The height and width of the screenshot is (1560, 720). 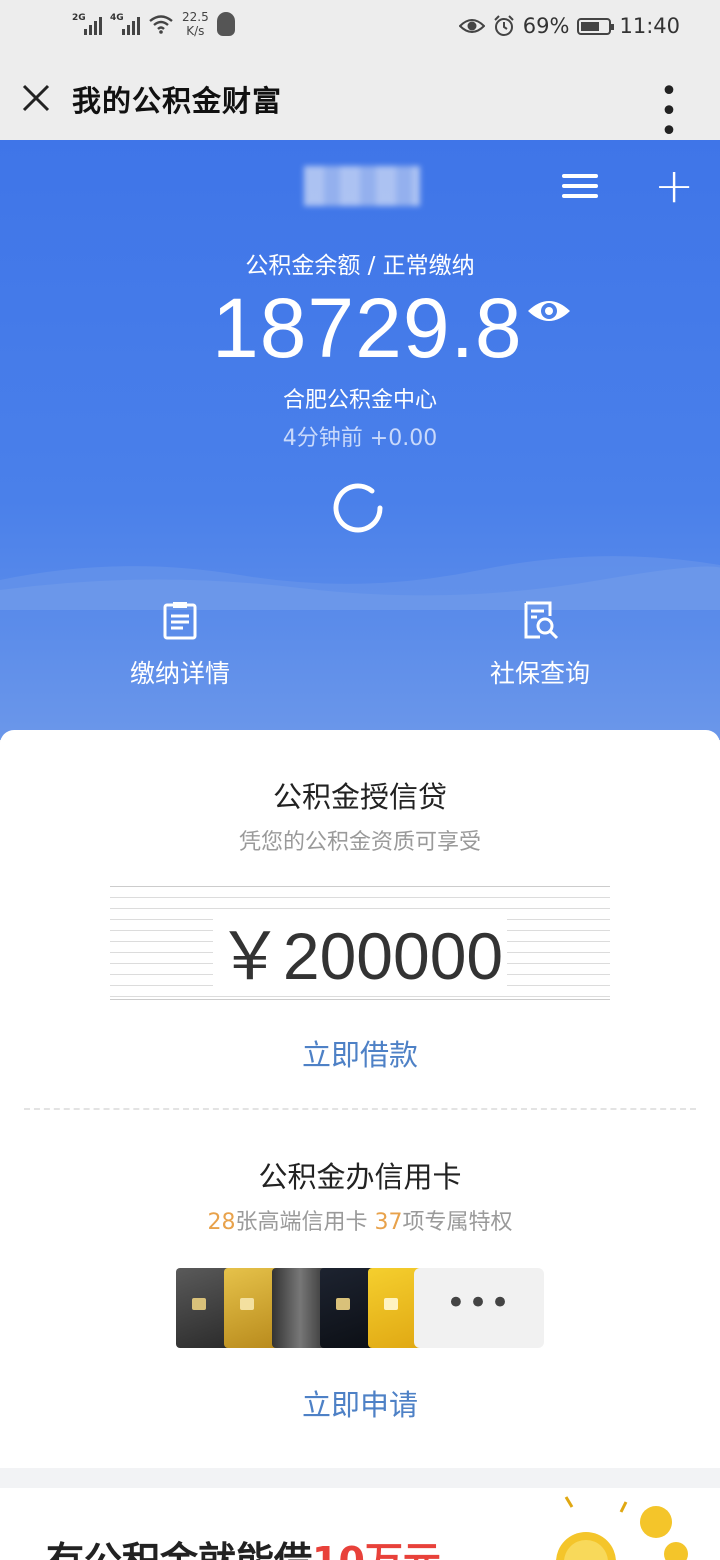 What do you see at coordinates (79, 18) in the screenshot?
I see `signal-2g-label: 2G` at bounding box center [79, 18].